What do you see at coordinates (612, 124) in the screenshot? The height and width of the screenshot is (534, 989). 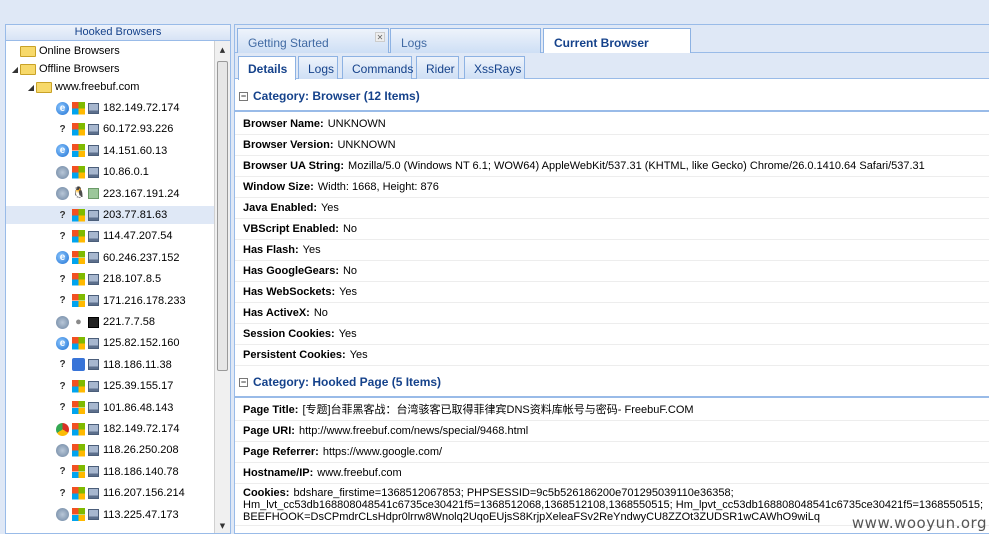 I see `detail-row: Browser Name: UNKNOWN` at bounding box center [612, 124].